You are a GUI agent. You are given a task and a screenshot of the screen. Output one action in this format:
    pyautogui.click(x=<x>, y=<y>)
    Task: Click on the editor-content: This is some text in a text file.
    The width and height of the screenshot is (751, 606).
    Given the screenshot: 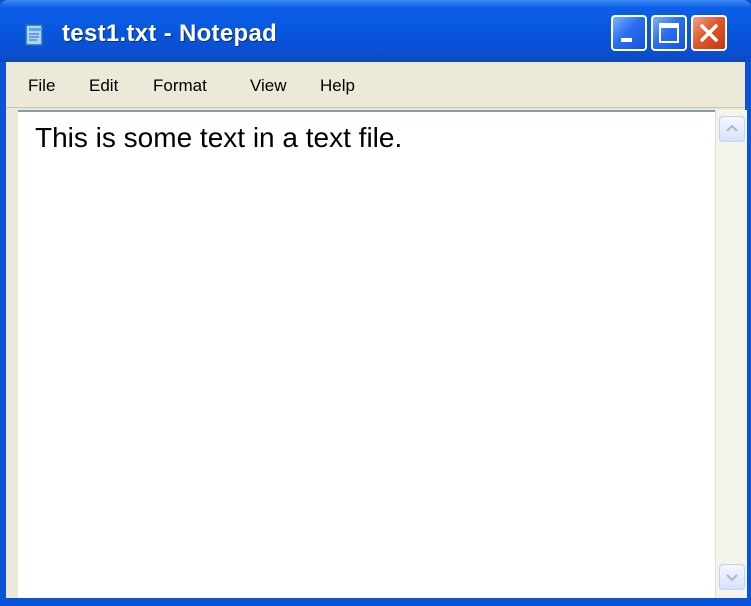 What is the action you would take?
    pyautogui.click(x=218, y=138)
    